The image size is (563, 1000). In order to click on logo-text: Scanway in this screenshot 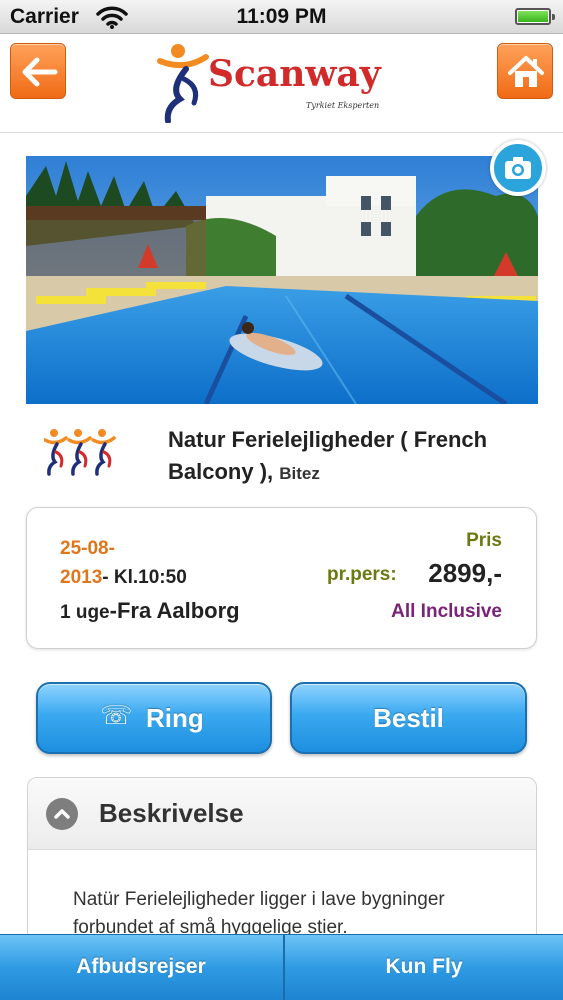, I will do `click(294, 74)`.